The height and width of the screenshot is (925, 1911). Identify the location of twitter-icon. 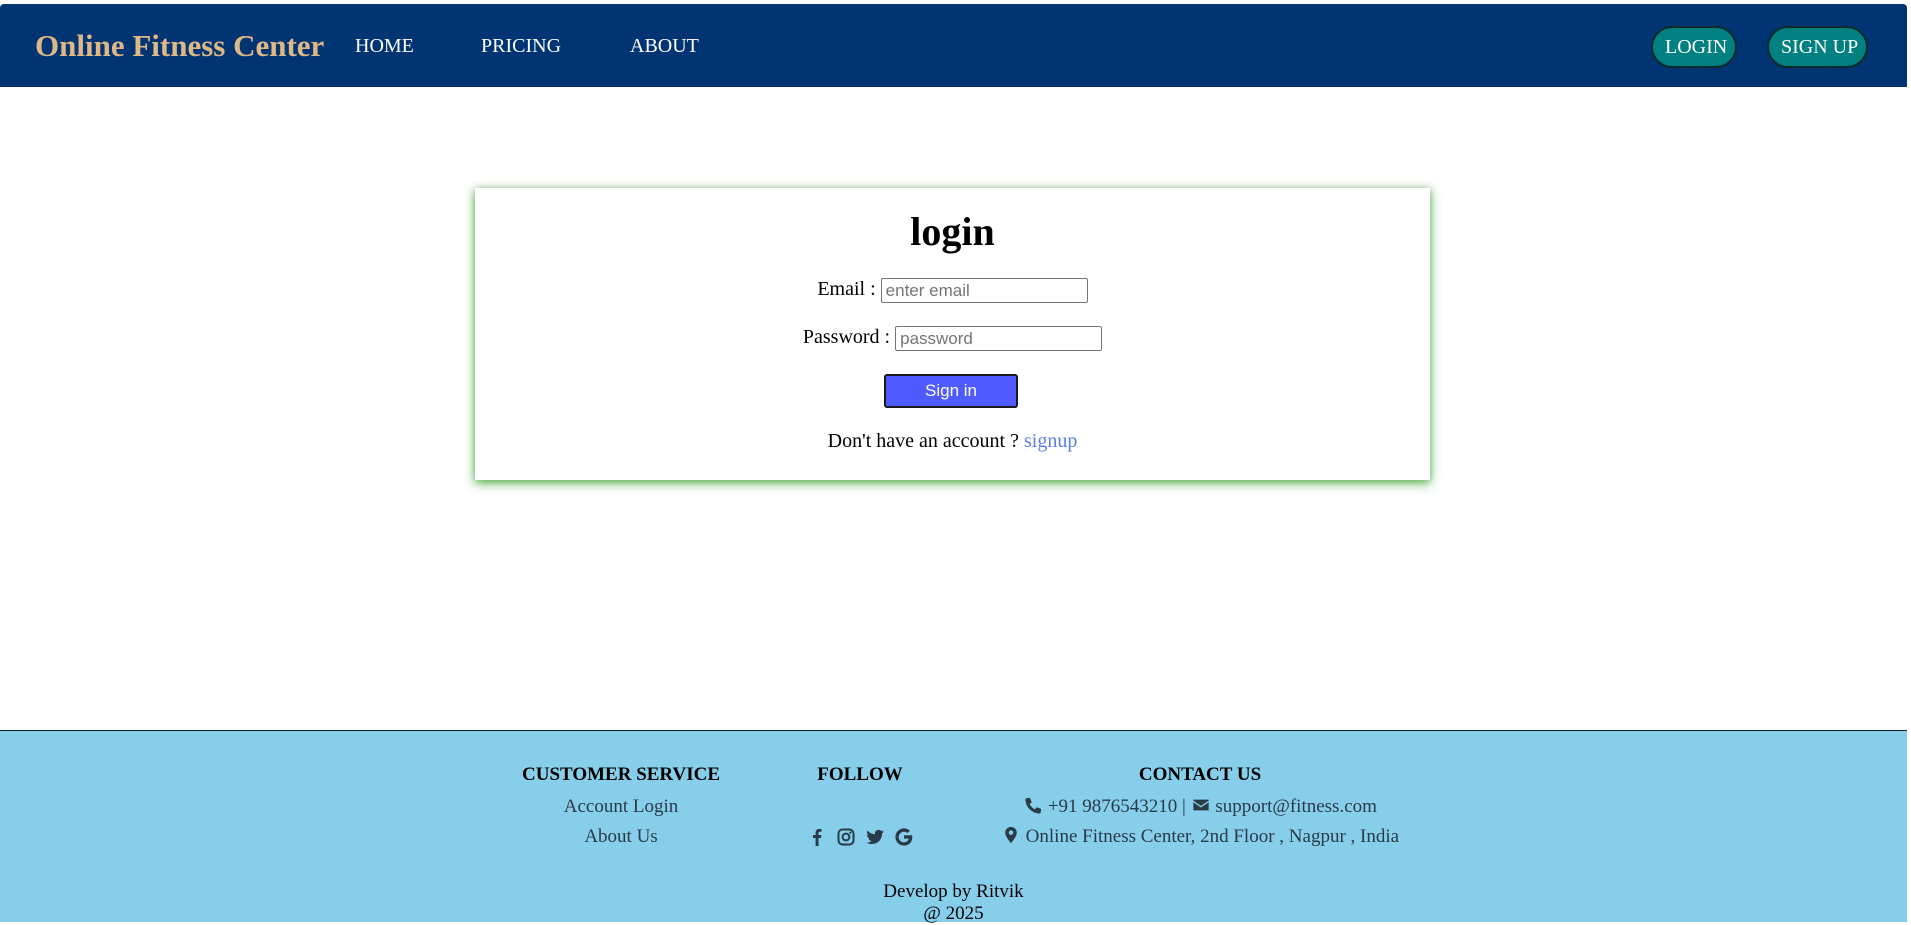
(875, 837).